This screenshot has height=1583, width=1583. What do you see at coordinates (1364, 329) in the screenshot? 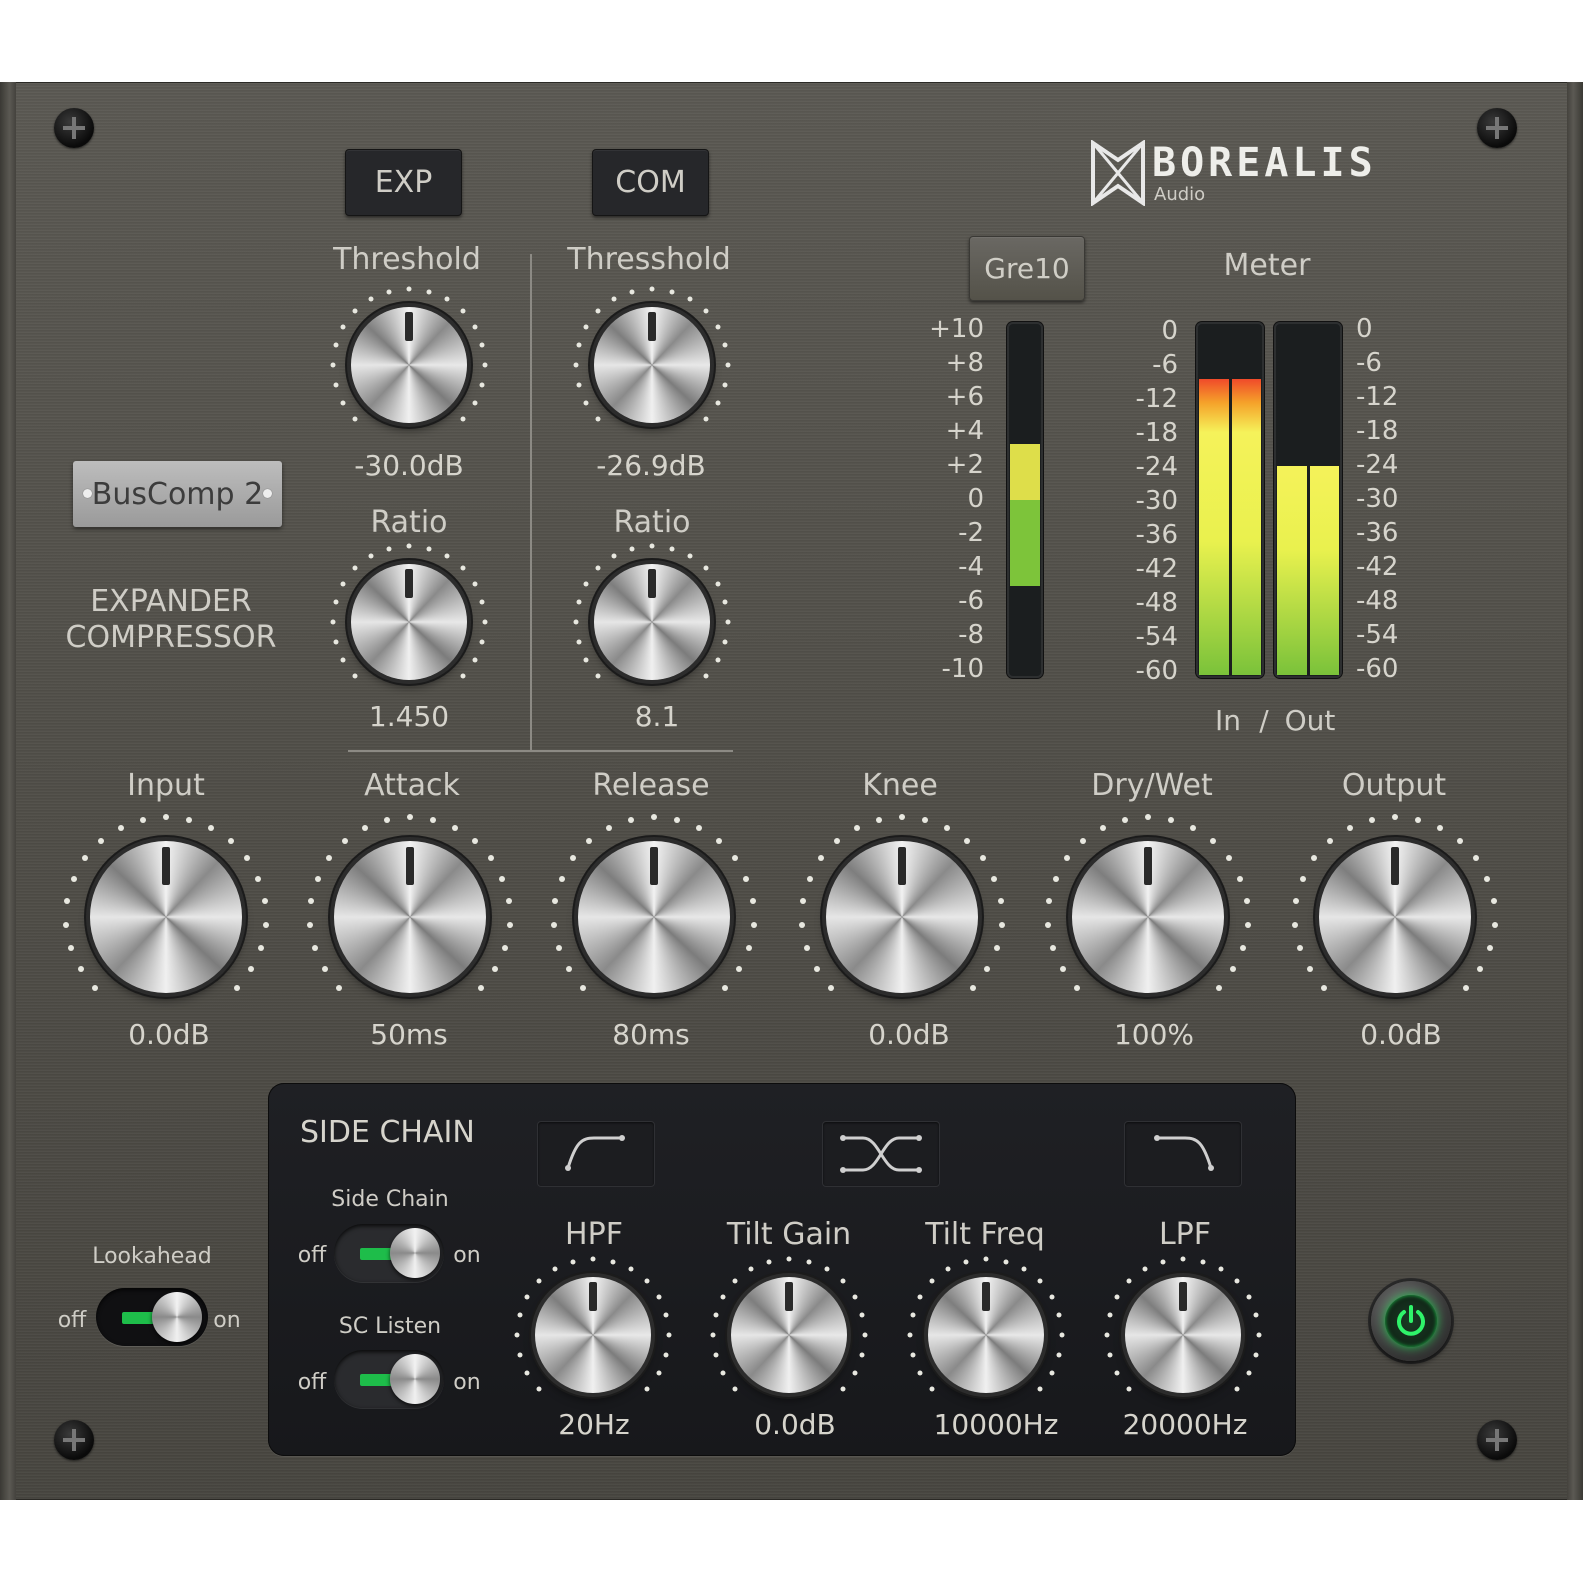
I see `scale-label: 0` at bounding box center [1364, 329].